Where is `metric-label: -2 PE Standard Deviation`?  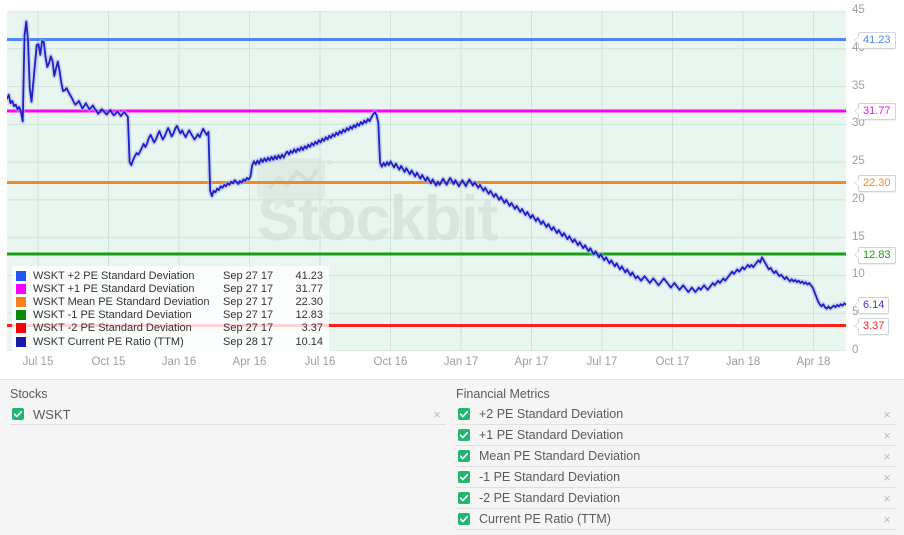 metric-label: -2 PE Standard Deviation is located at coordinates (550, 498).